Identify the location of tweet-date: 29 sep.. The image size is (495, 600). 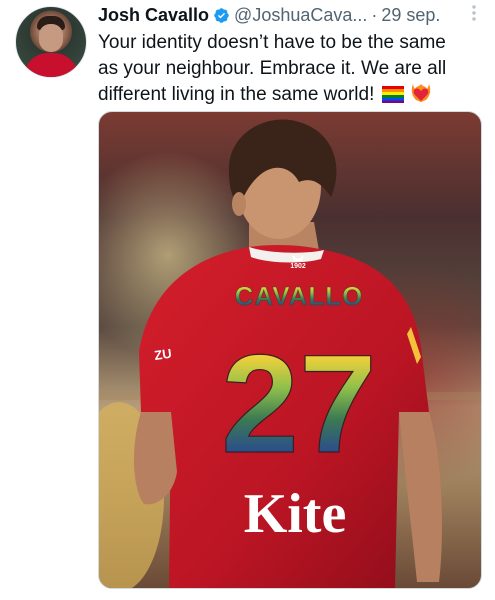
(410, 15).